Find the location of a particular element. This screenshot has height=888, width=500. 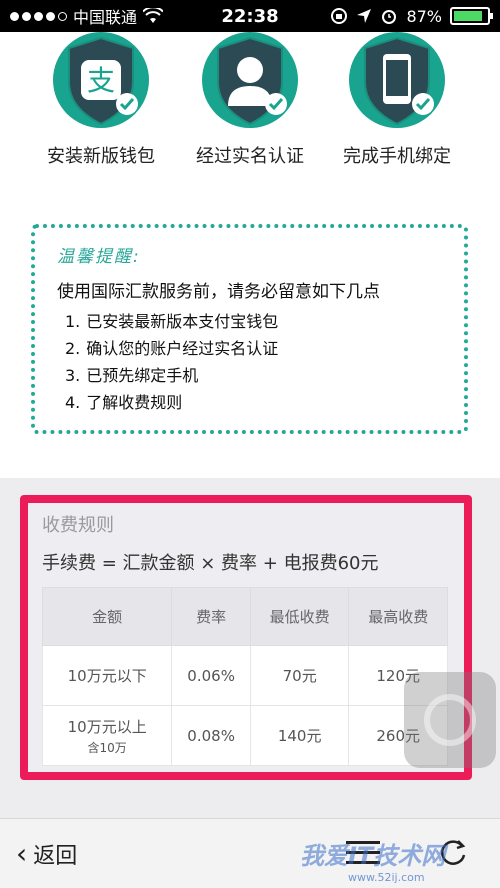

assistive-touch-ring-icon is located at coordinates (450, 720).